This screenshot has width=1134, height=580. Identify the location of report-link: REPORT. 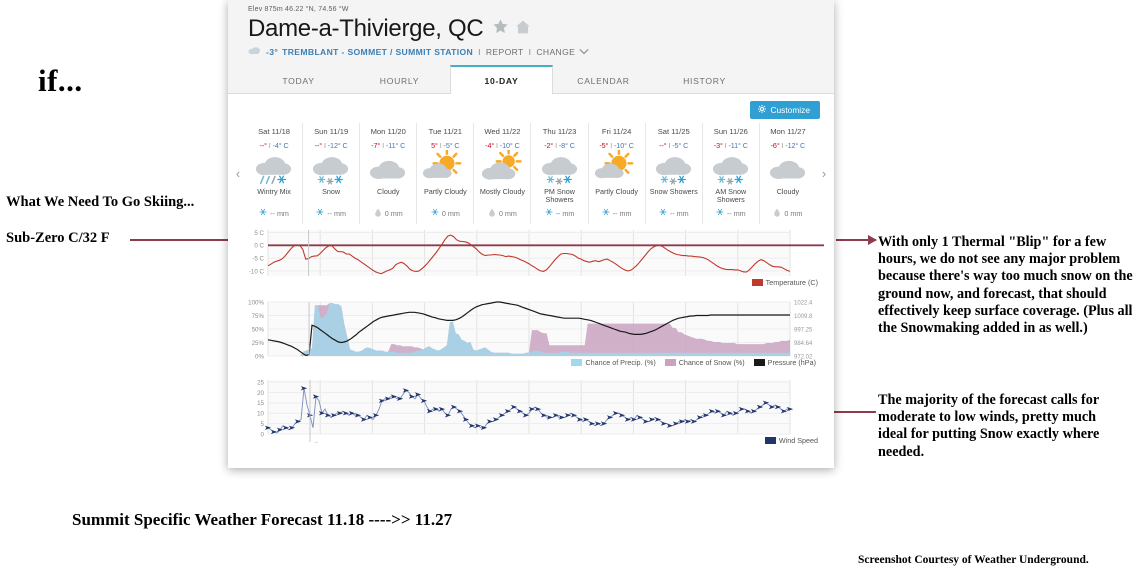
(505, 52).